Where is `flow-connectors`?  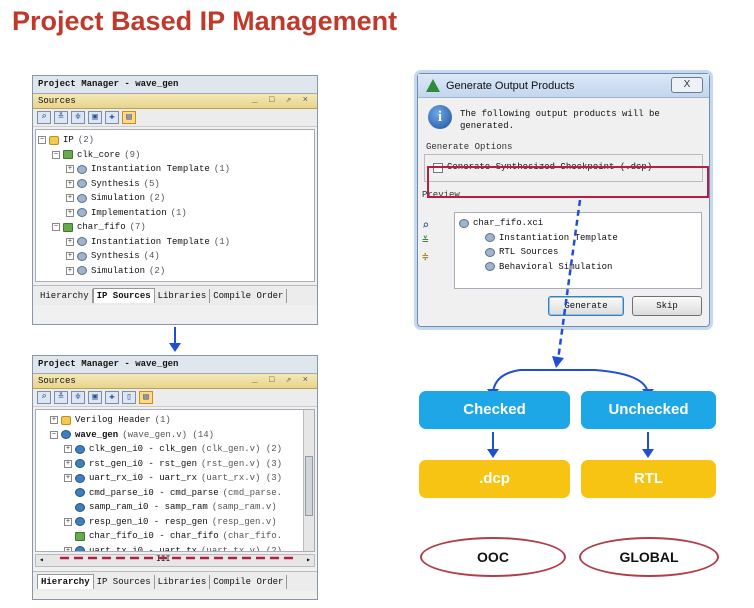
flow-connectors is located at coordinates (570, 328).